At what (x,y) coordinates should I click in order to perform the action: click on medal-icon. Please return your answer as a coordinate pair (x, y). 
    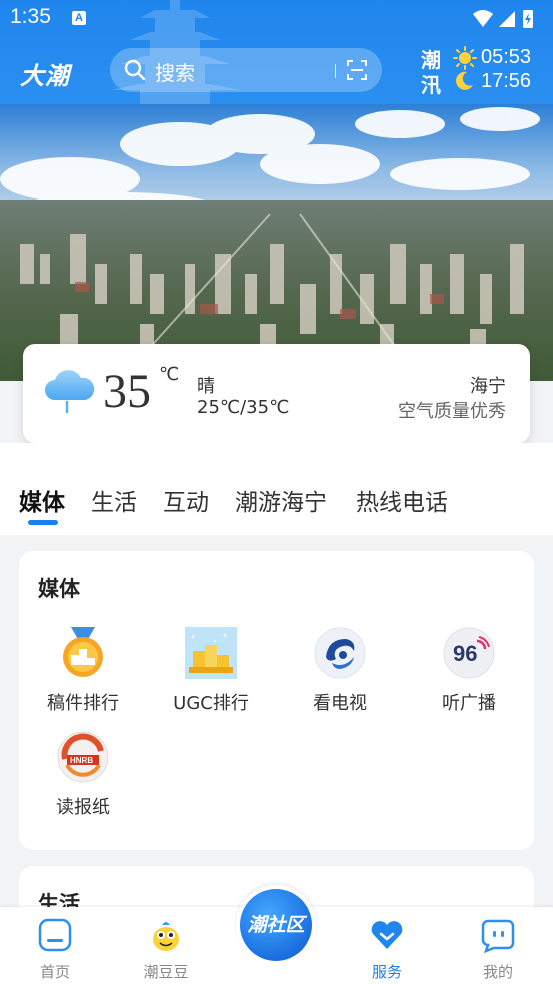
    Looking at the image, I should click on (83, 652).